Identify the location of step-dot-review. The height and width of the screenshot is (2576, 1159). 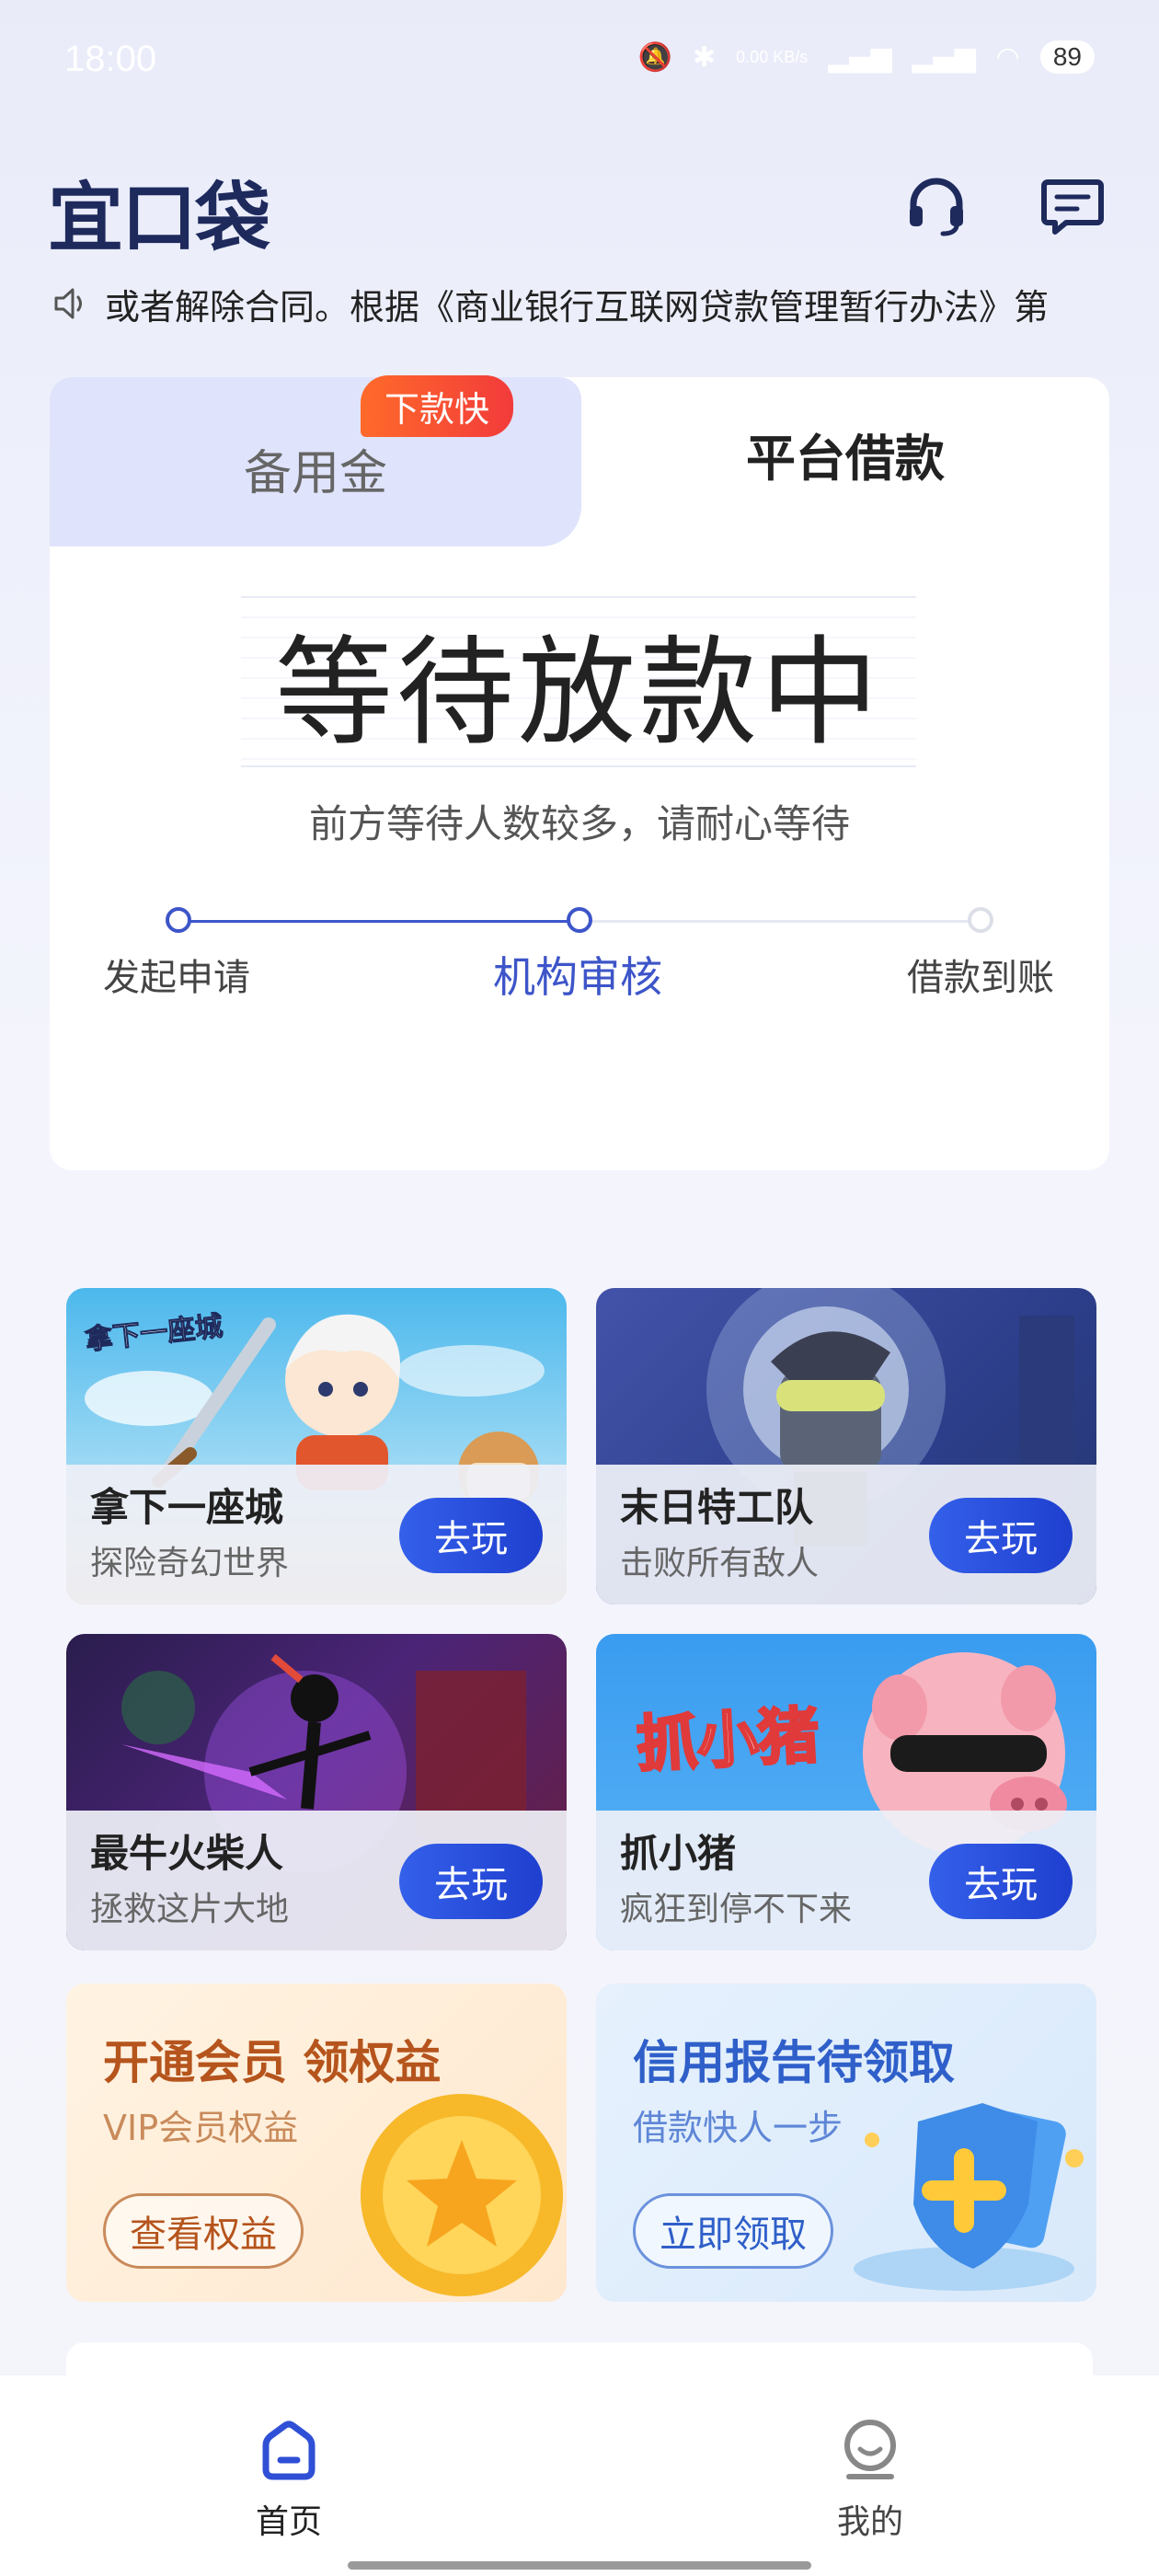
(579, 920).